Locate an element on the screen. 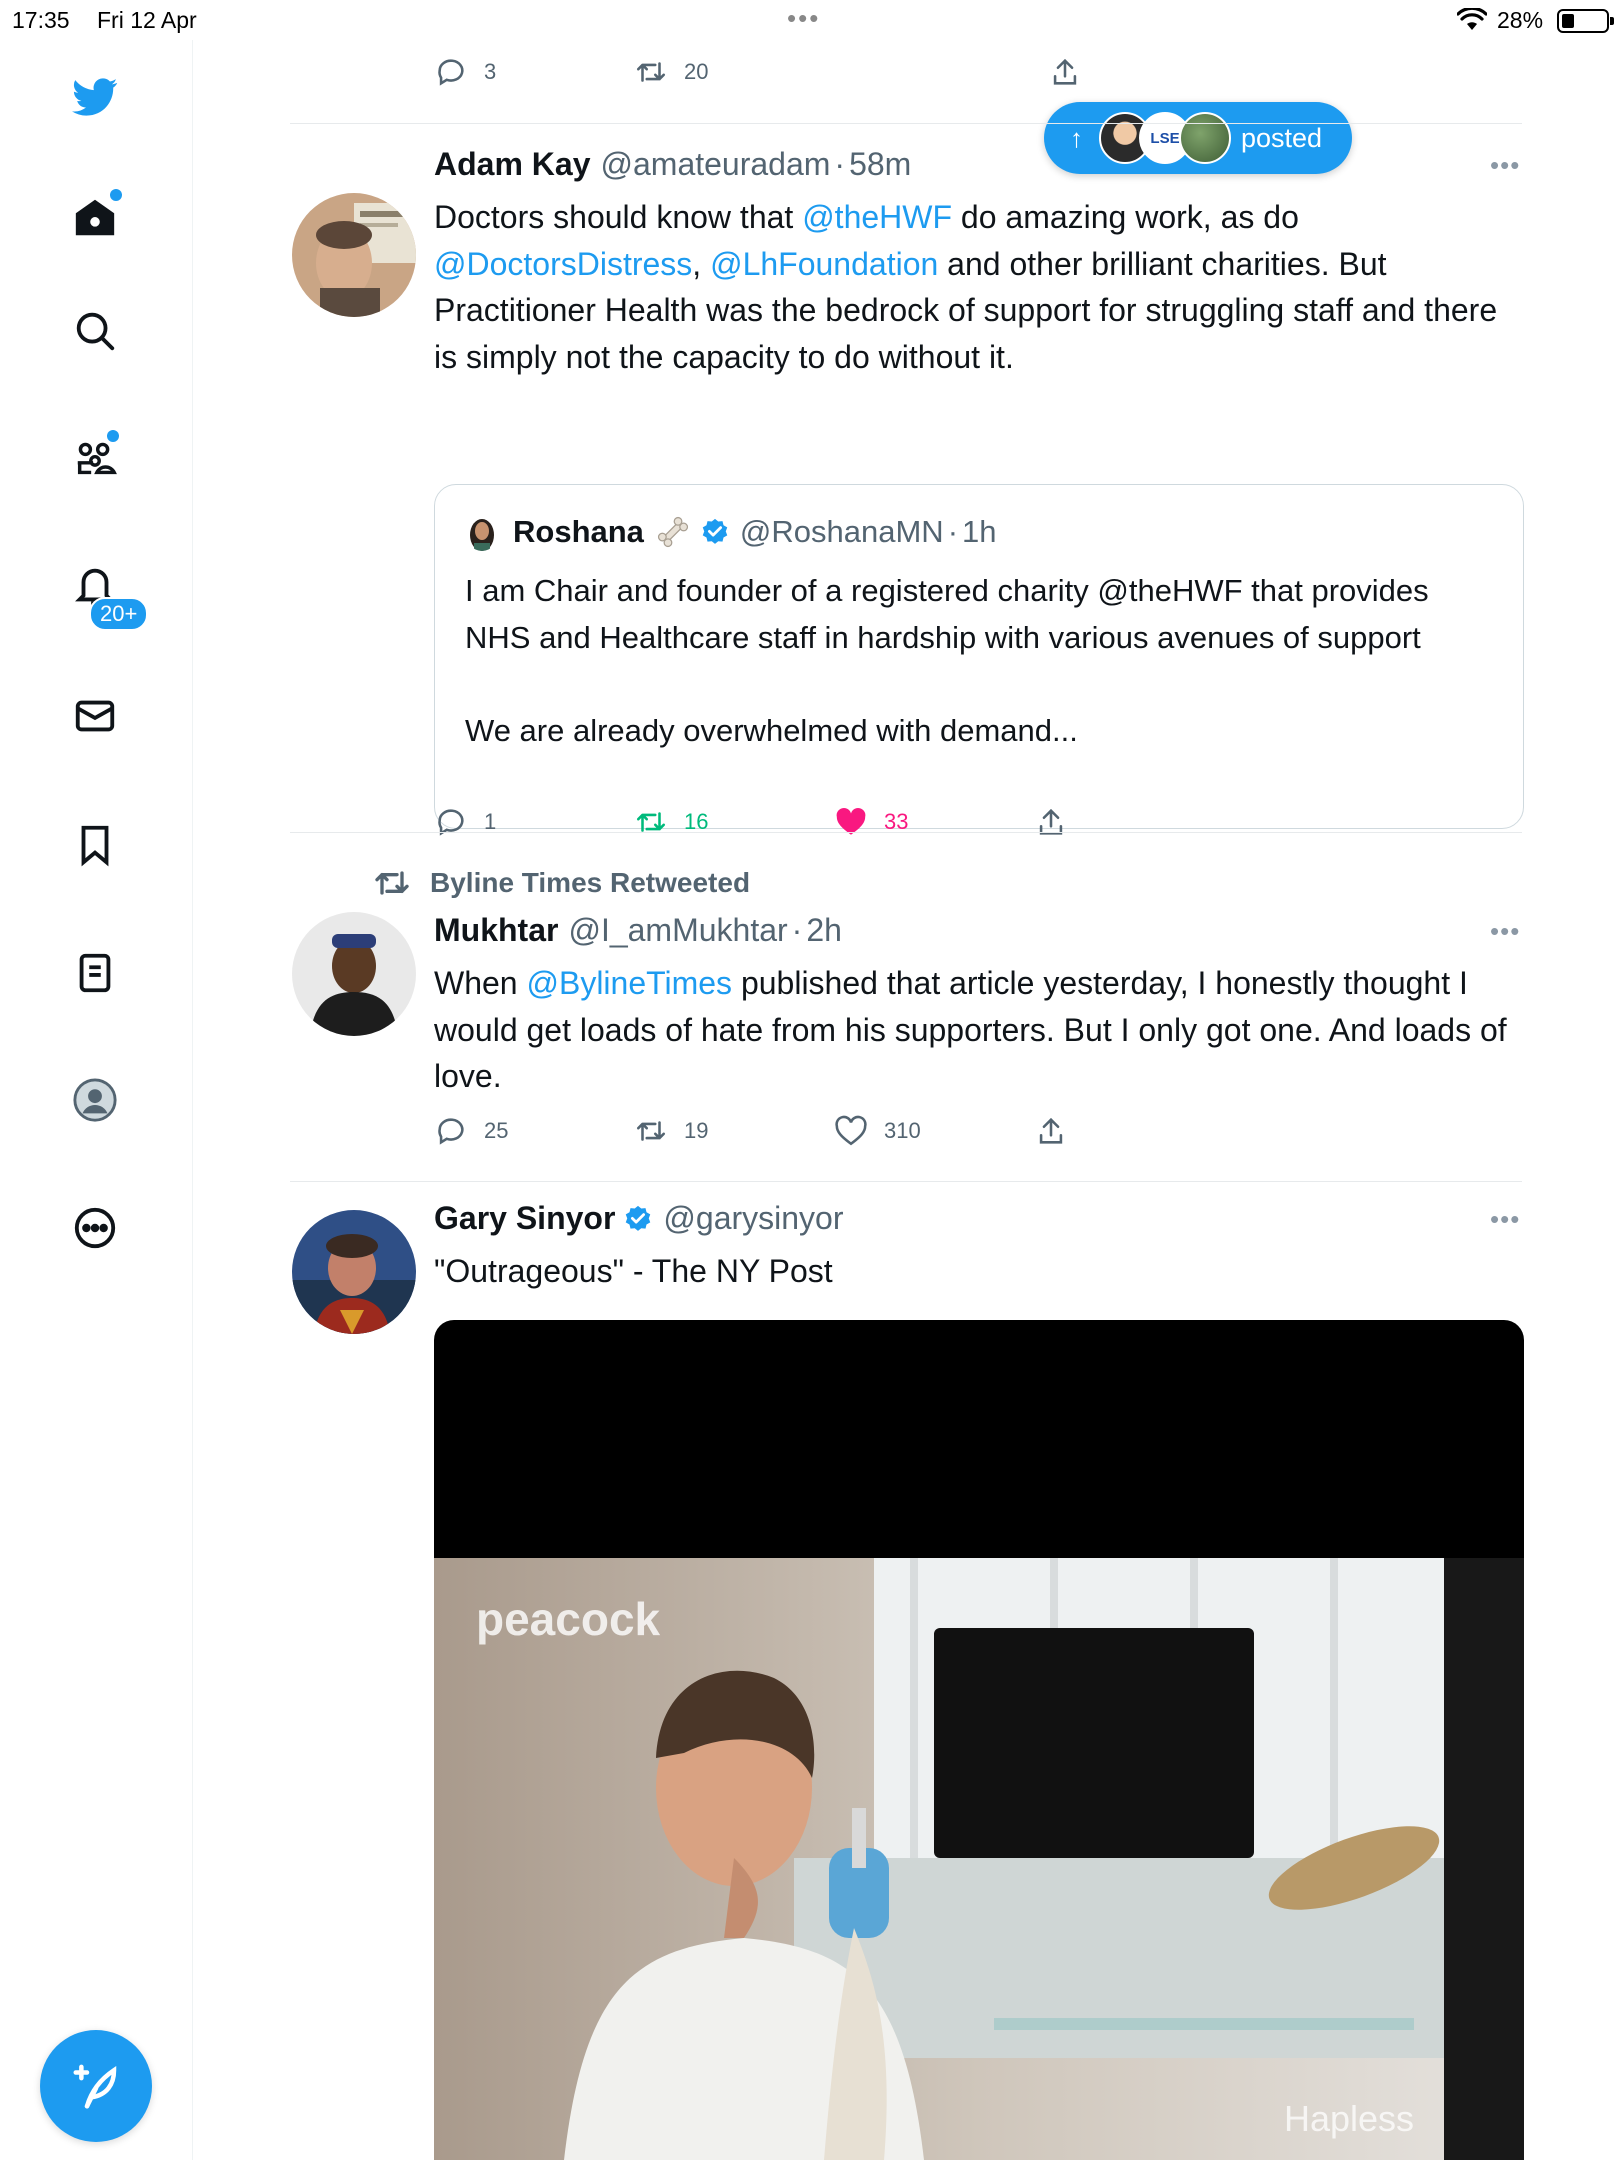 This screenshot has width=1620, height=2160. mention-link: @theHWF is located at coordinates (877, 217).